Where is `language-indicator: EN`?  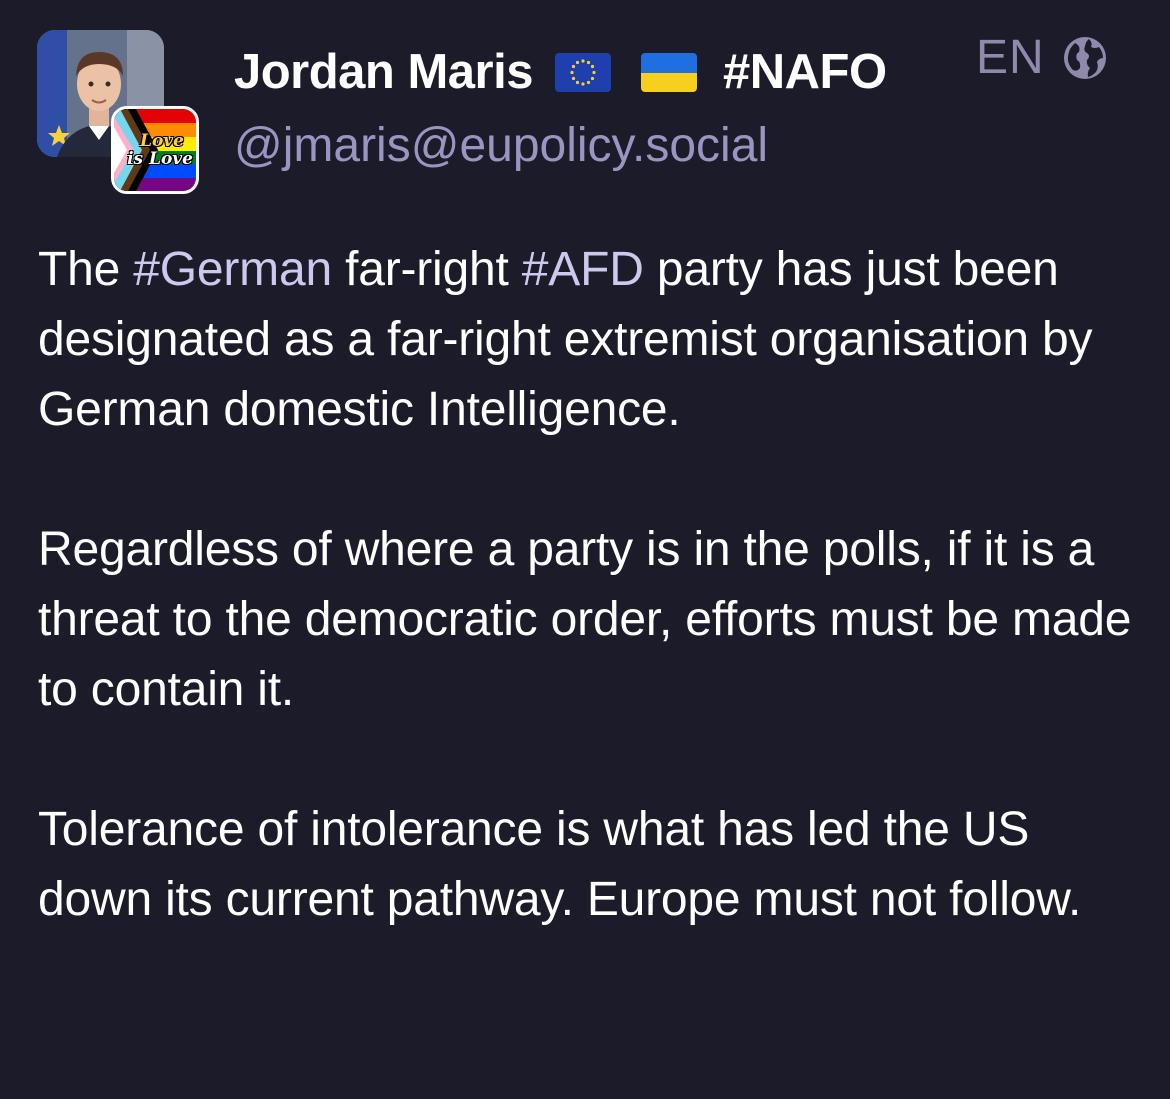
language-indicator: EN is located at coordinates (1042, 57).